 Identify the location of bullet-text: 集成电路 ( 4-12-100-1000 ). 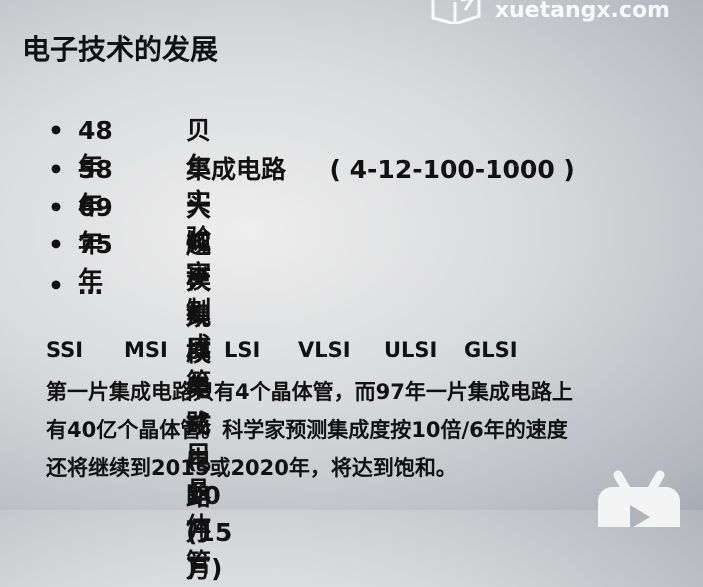
(380, 169).